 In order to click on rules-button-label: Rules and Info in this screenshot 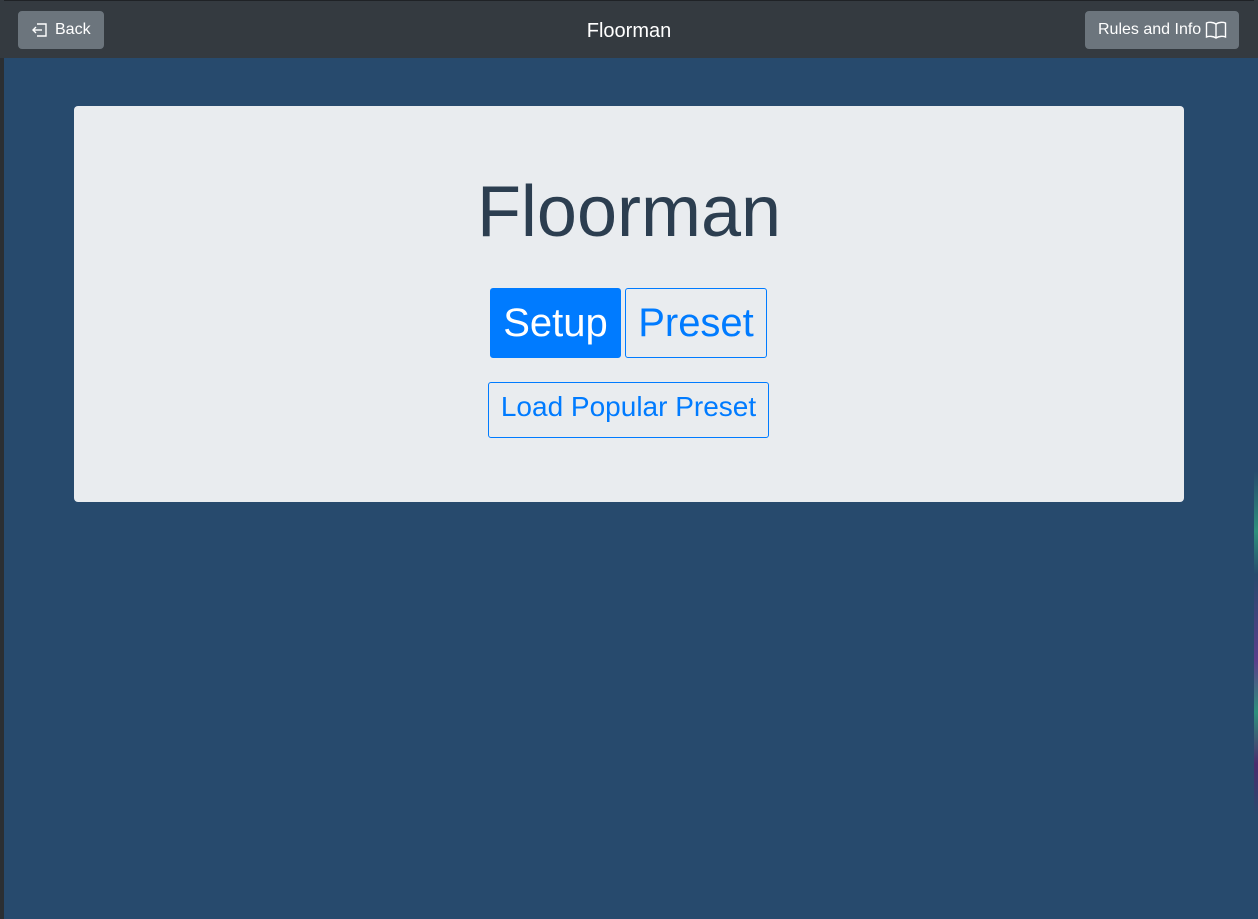, I will do `click(1150, 29)`.